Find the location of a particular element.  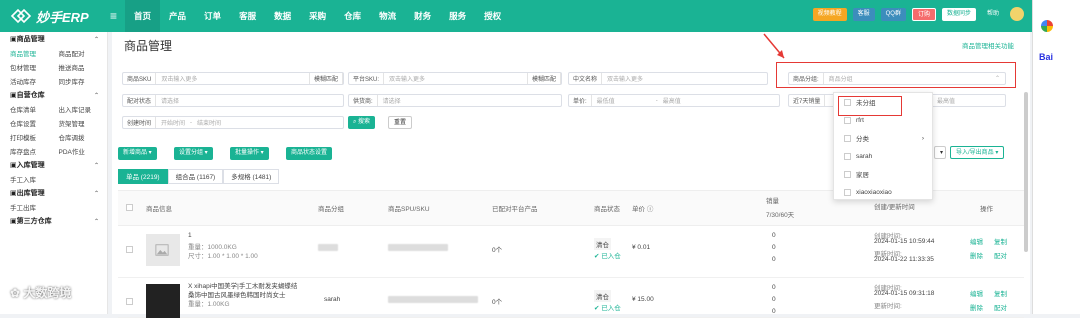

scrollbar is located at coordinates (1026, 172).